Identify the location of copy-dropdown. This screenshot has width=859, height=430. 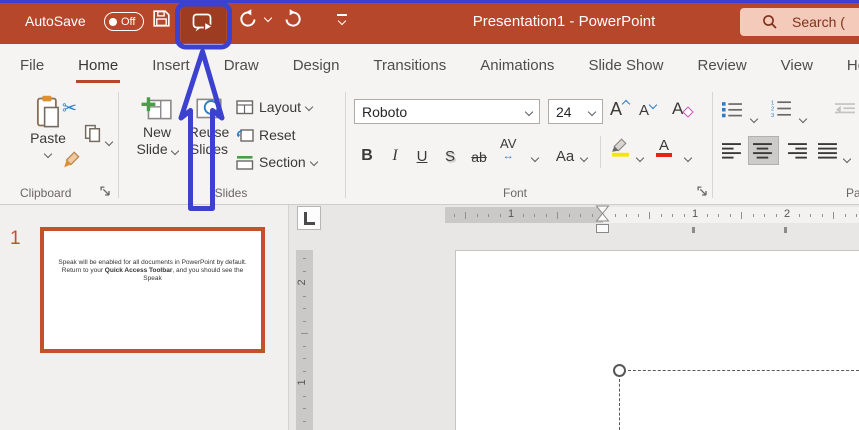
(109, 141).